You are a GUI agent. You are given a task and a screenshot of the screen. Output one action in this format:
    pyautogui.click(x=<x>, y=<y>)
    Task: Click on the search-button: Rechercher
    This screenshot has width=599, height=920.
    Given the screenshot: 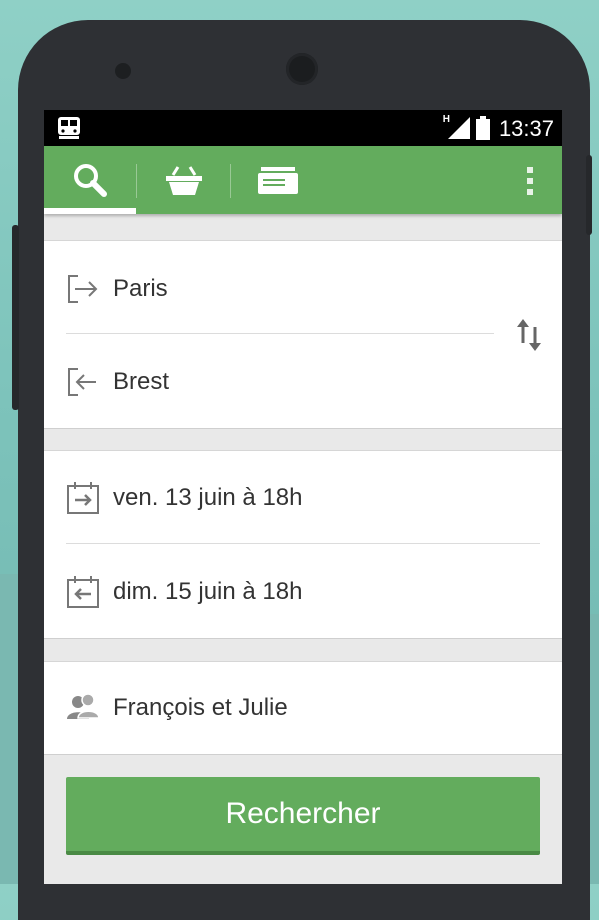 What is the action you would take?
    pyautogui.click(x=303, y=816)
    